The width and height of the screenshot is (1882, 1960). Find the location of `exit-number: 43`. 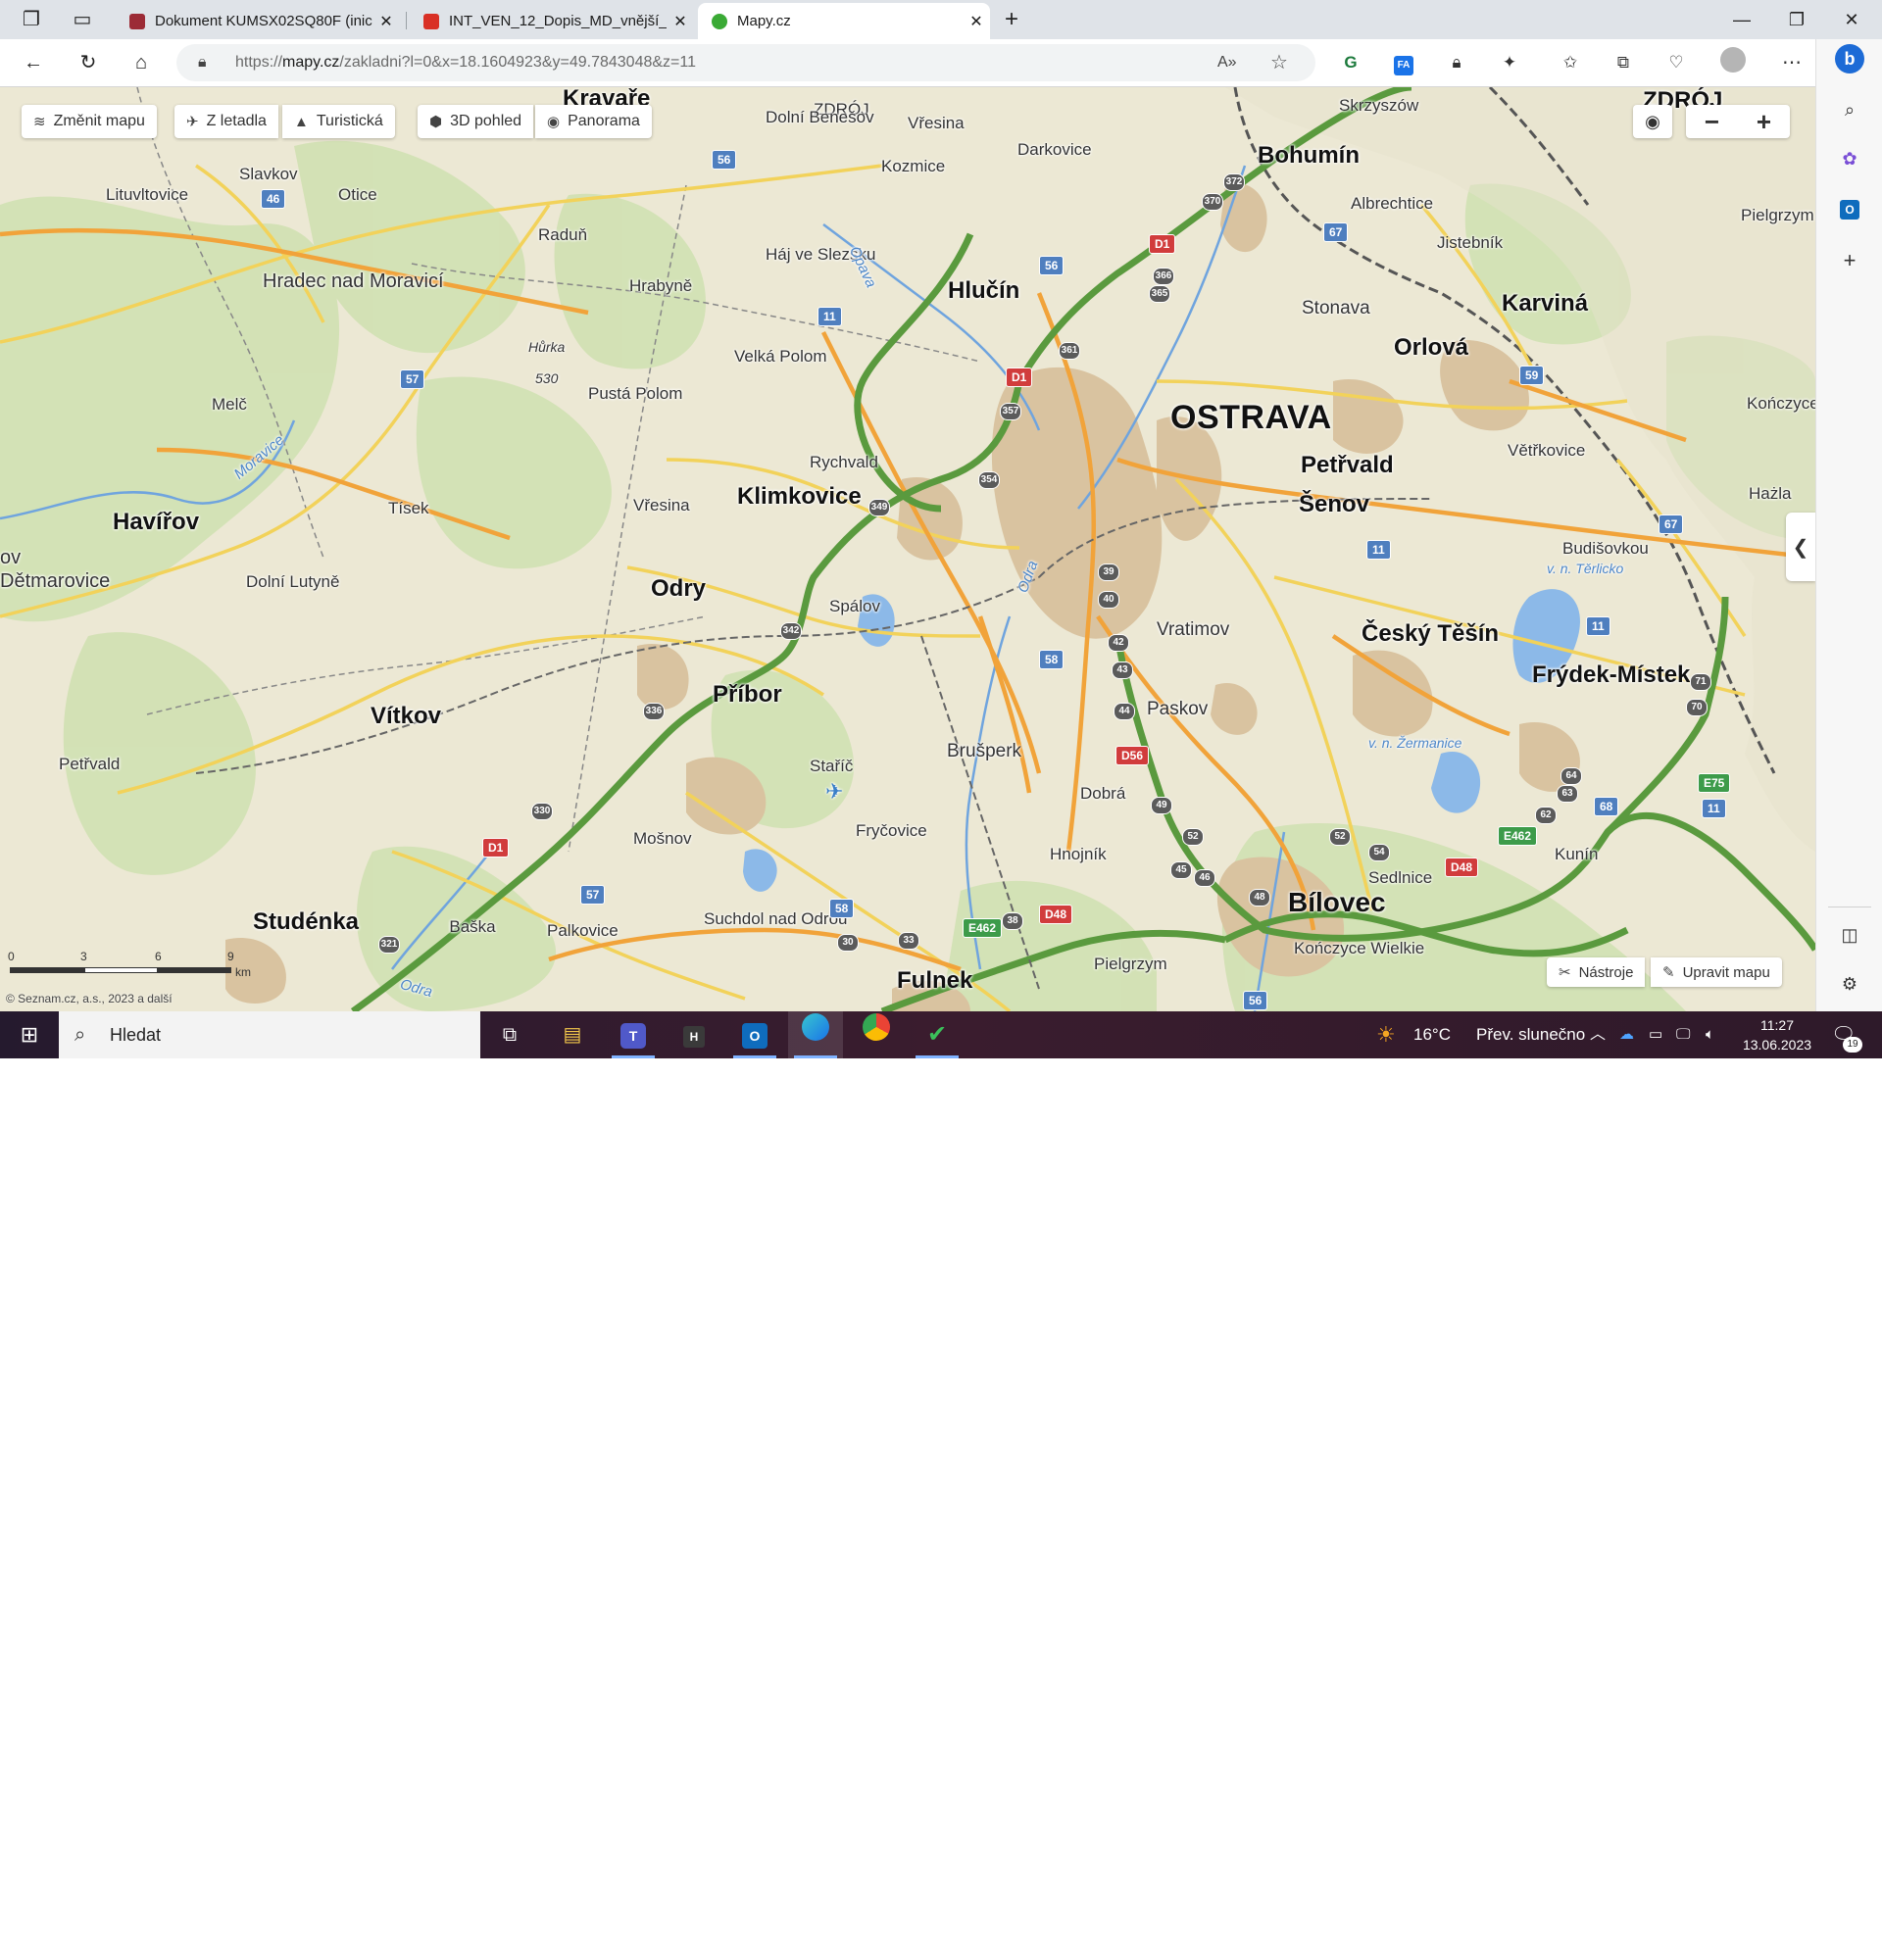

exit-number: 43 is located at coordinates (1122, 671).